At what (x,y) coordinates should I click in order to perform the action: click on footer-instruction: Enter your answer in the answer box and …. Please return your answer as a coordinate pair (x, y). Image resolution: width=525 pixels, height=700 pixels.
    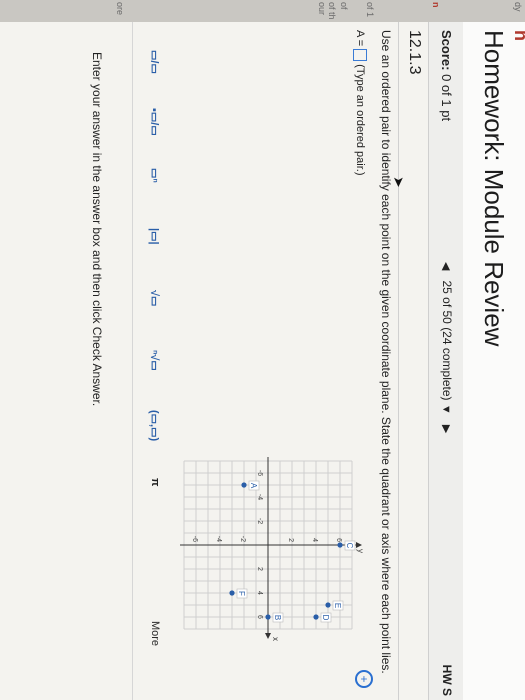
    Looking at the image, I should click on (97, 229).